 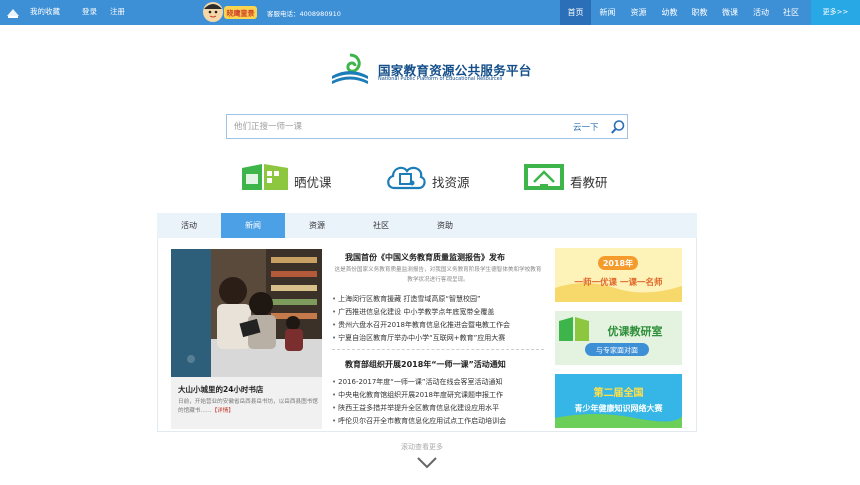 What do you see at coordinates (427, 463) in the screenshot?
I see `chevron-down-icon` at bounding box center [427, 463].